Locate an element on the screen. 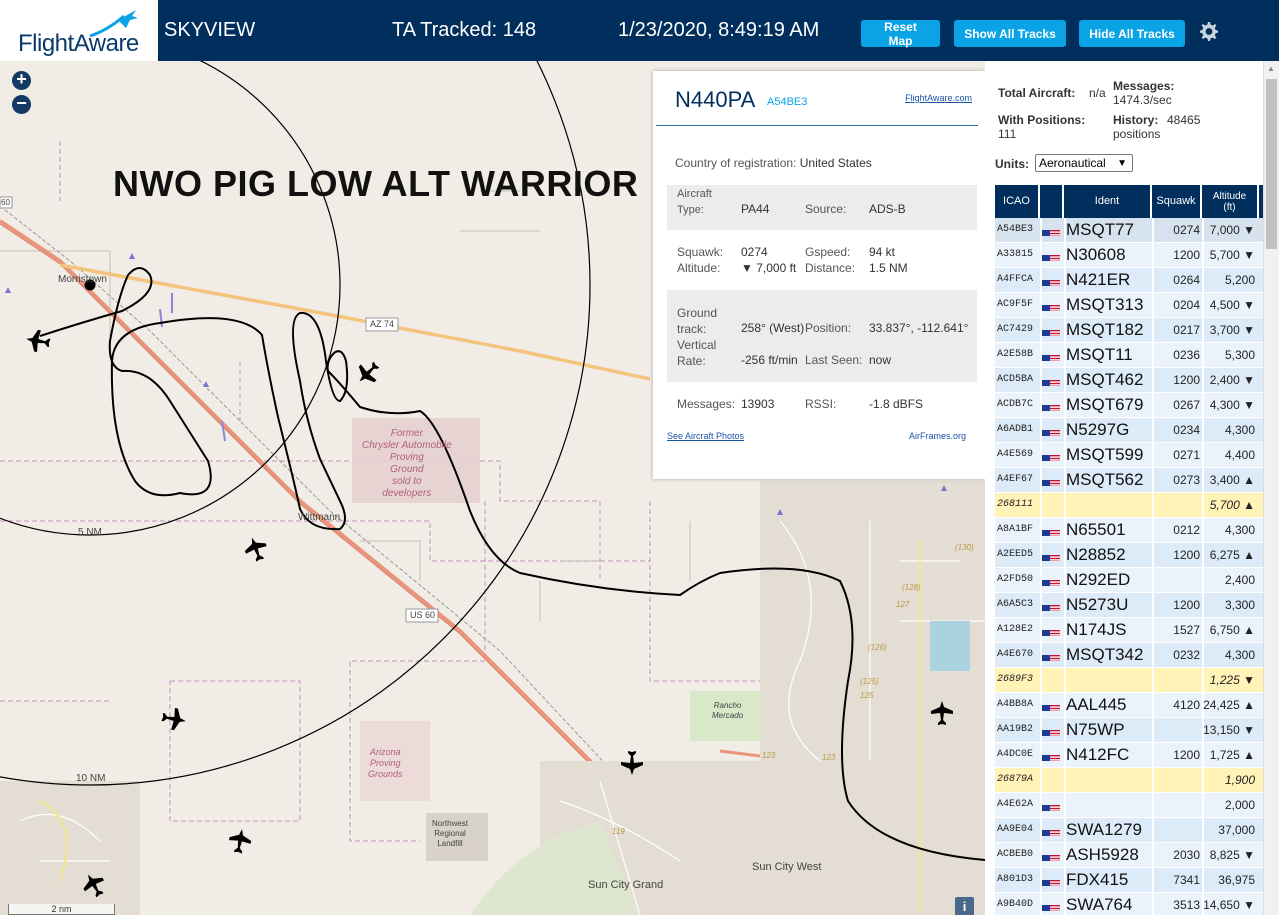 This screenshot has height=915, width=1279. town-label-wittmann: Wittmann is located at coordinates (319, 517).